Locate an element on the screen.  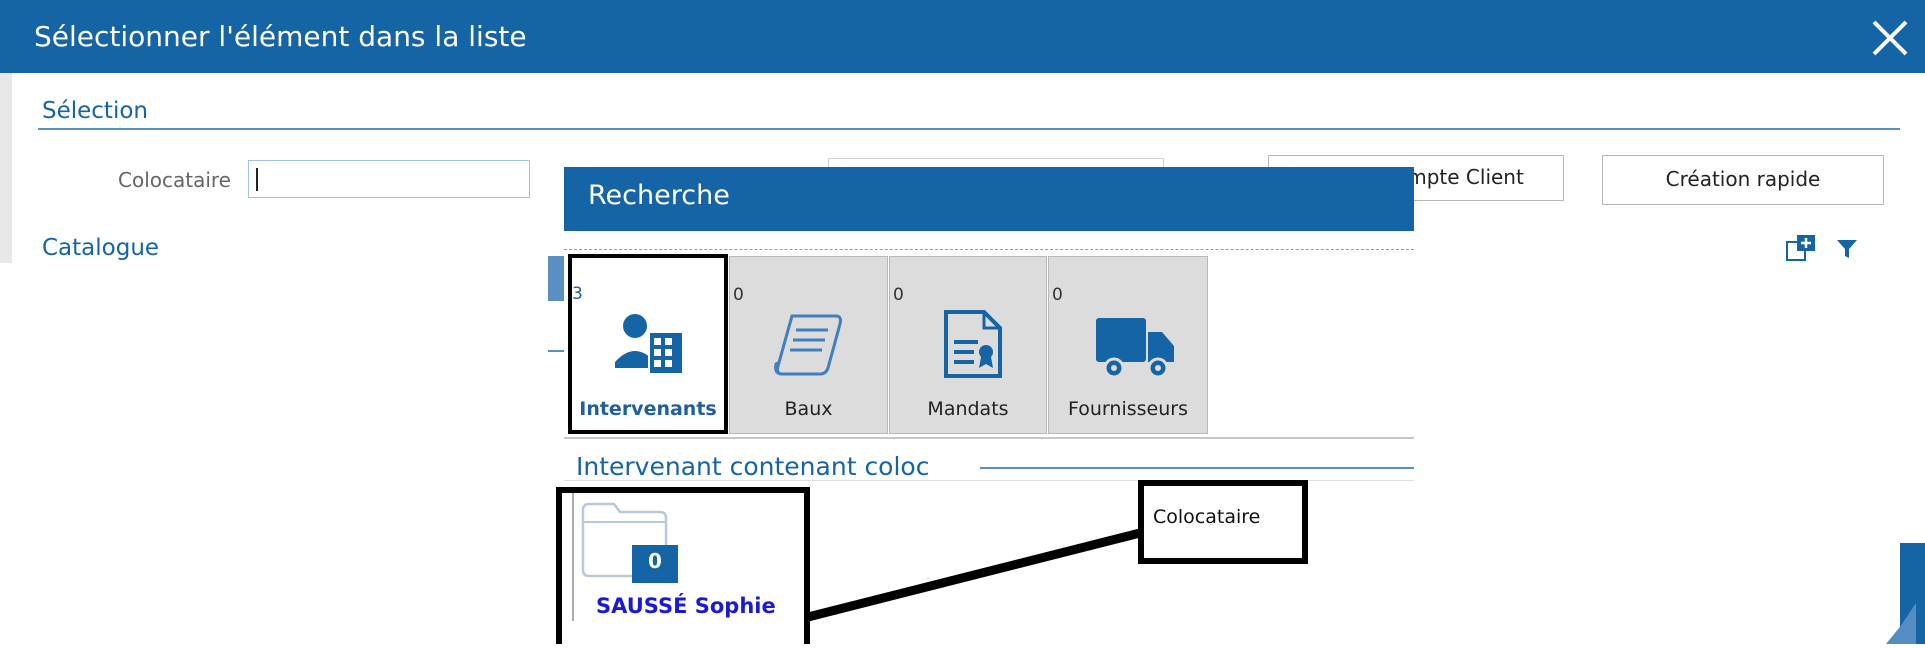
selection-divider is located at coordinates (969, 129).